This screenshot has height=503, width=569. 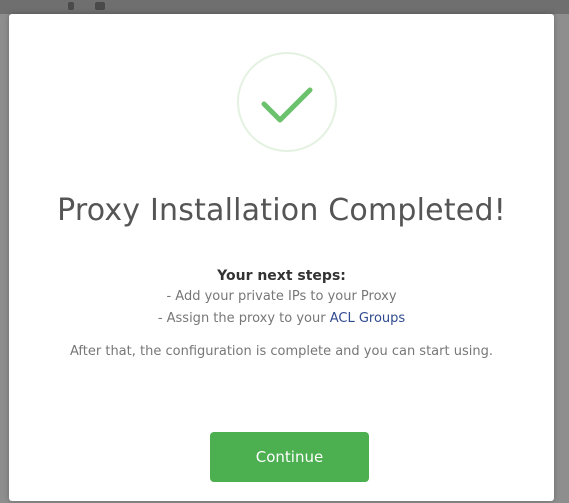 I want to click on step-assign-text: - Assign the proxy to your, so click(x=243, y=318).